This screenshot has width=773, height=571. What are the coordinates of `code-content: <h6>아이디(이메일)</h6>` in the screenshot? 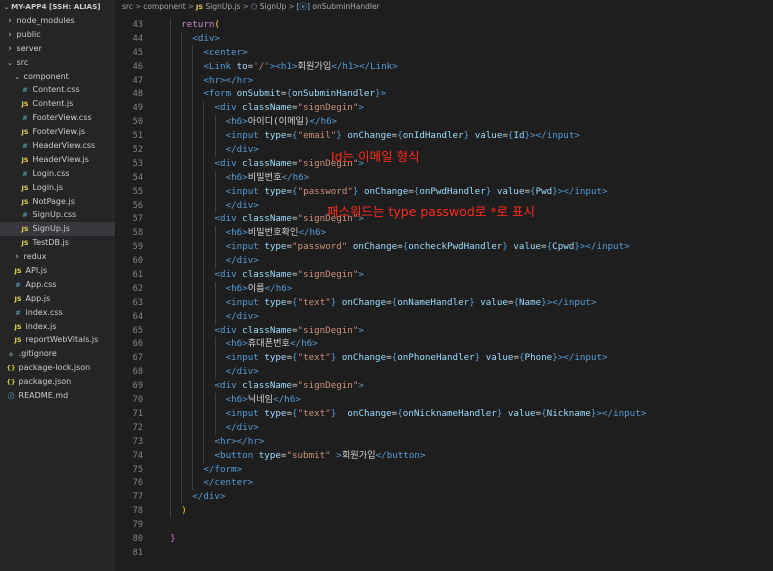 It's located at (282, 122).